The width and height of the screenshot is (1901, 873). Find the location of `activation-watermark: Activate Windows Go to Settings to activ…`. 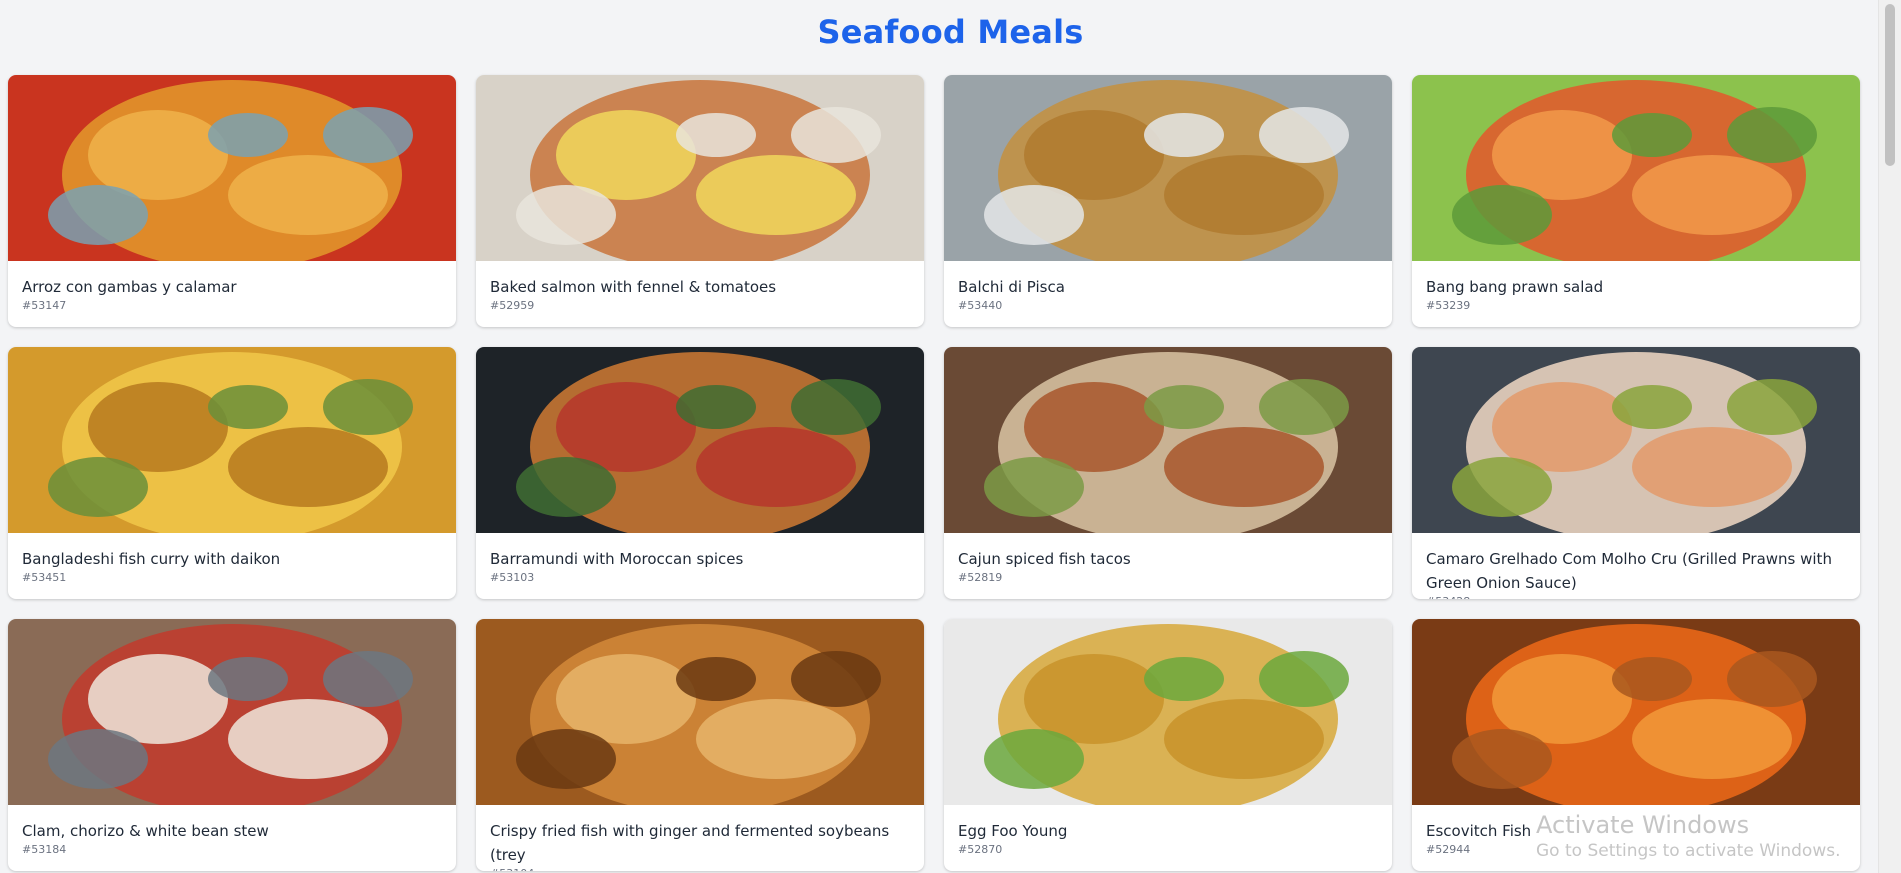

activation-watermark: Activate Windows Go to Settings to activ… is located at coordinates (1688, 836).